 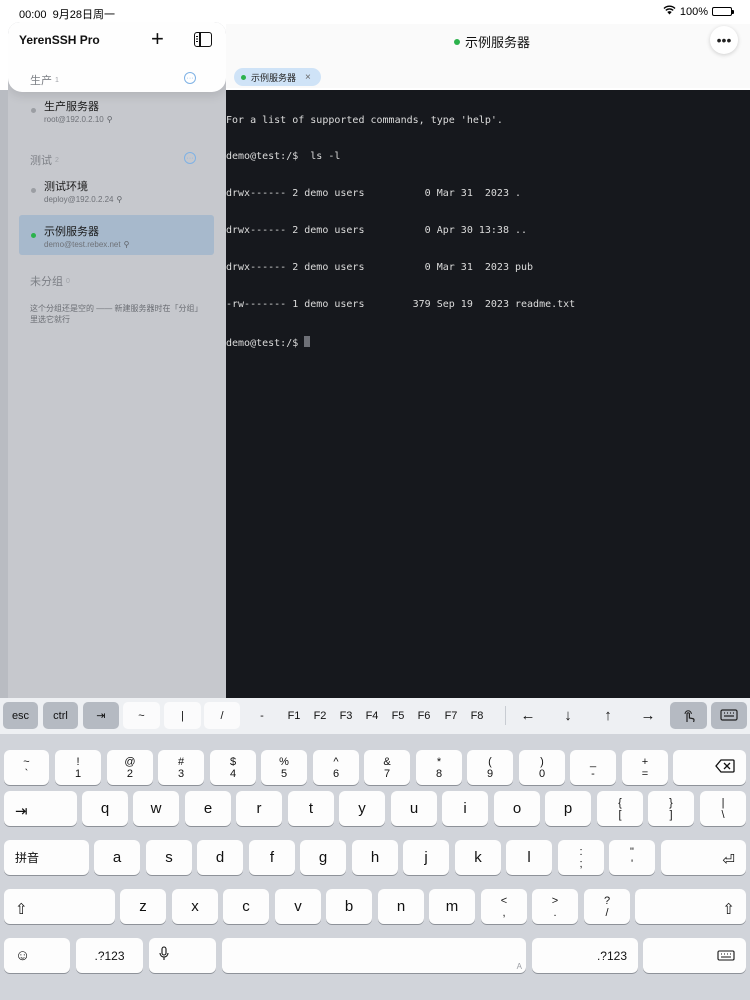 I want to click on key-semicolon: :;, so click(x=581, y=857).